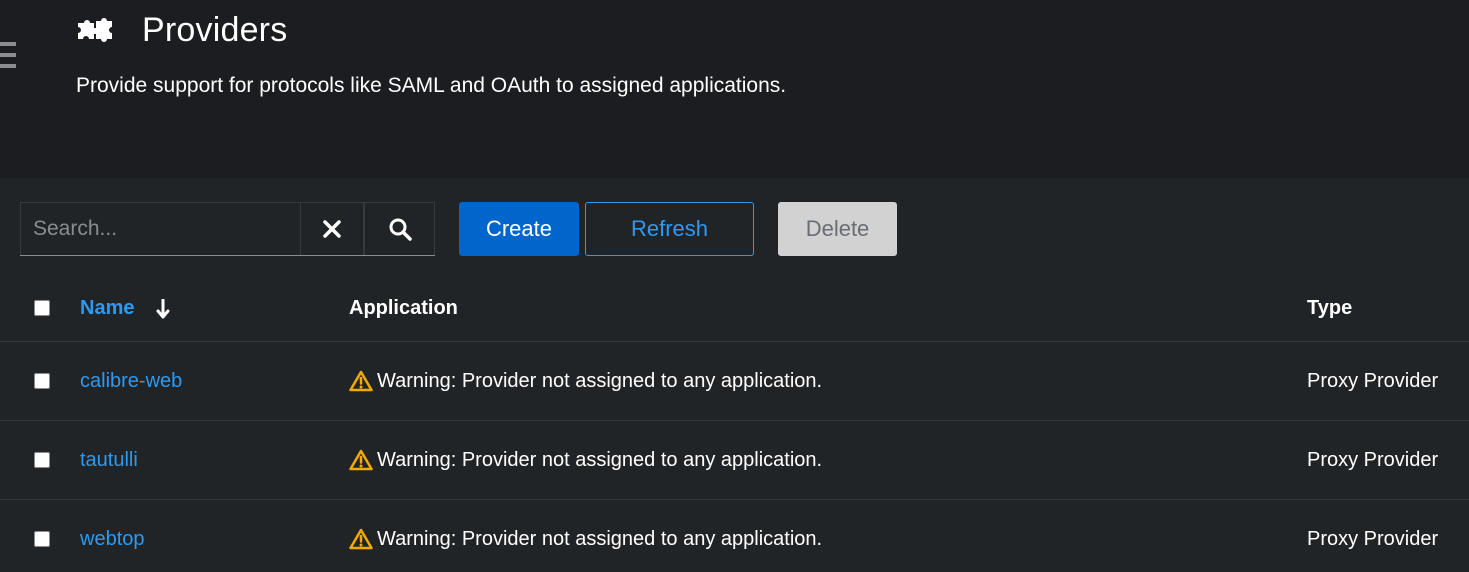 This screenshot has width=1469, height=572. What do you see at coordinates (669, 229) in the screenshot?
I see `refresh-button: Refresh` at bounding box center [669, 229].